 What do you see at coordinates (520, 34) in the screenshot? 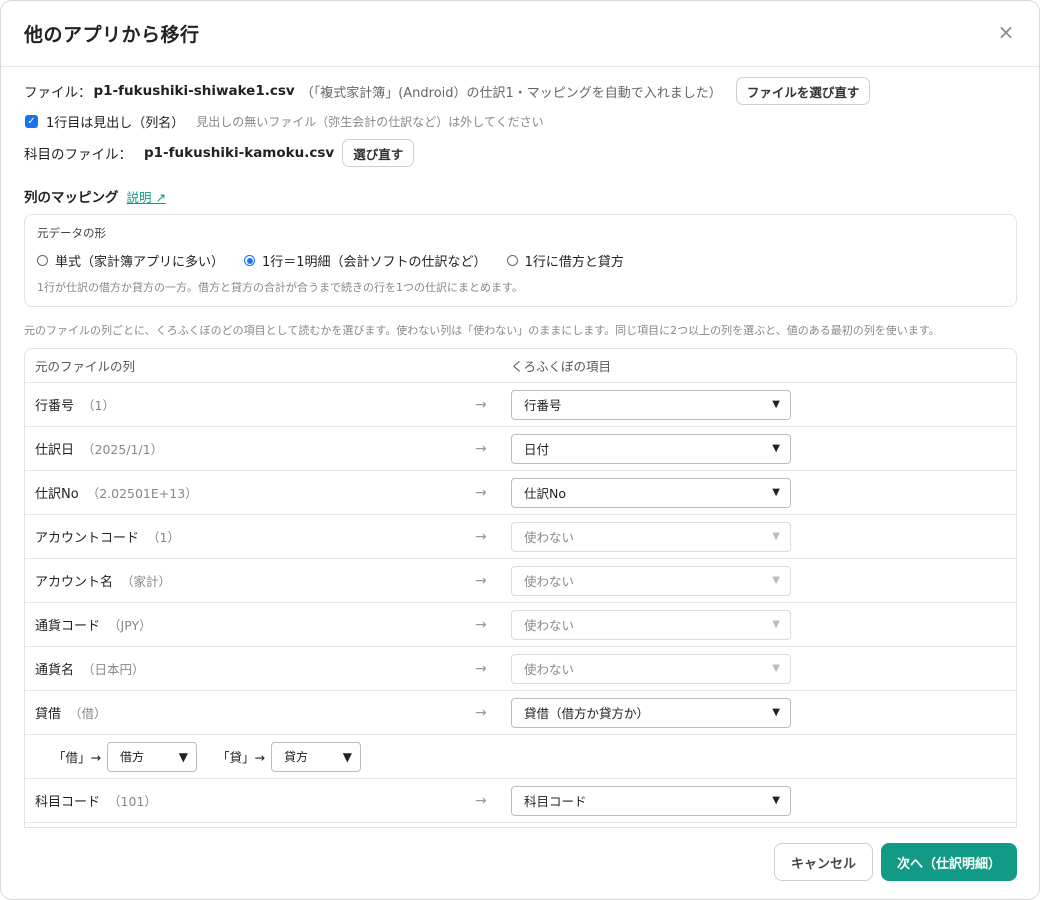
I see `dialog-header: 他のアプリから移行 ×` at bounding box center [520, 34].